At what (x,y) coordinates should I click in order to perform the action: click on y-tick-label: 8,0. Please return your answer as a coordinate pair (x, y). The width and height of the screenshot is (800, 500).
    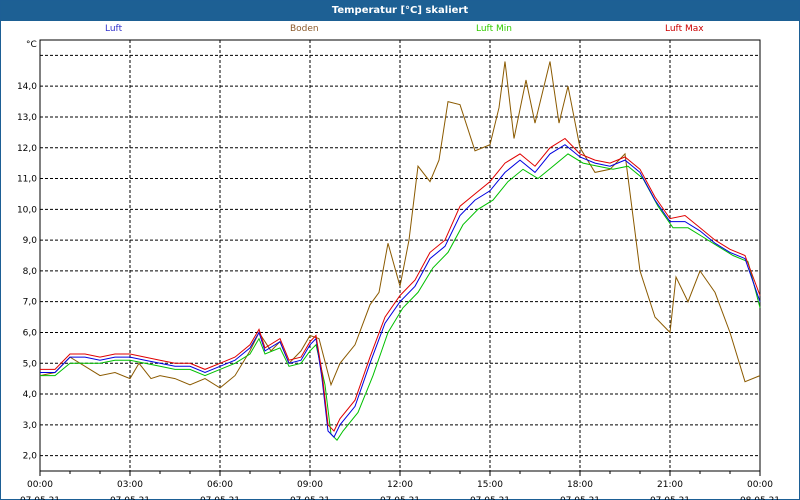
    Looking at the image, I should click on (30, 272).